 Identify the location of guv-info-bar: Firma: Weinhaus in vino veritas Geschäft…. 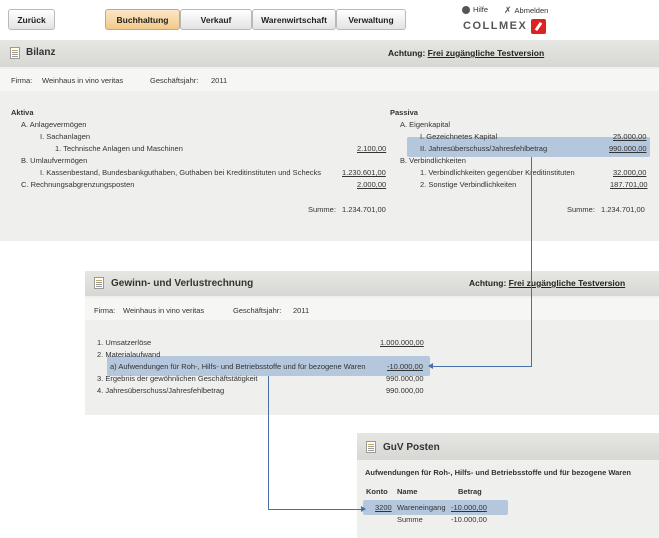
(372, 309).